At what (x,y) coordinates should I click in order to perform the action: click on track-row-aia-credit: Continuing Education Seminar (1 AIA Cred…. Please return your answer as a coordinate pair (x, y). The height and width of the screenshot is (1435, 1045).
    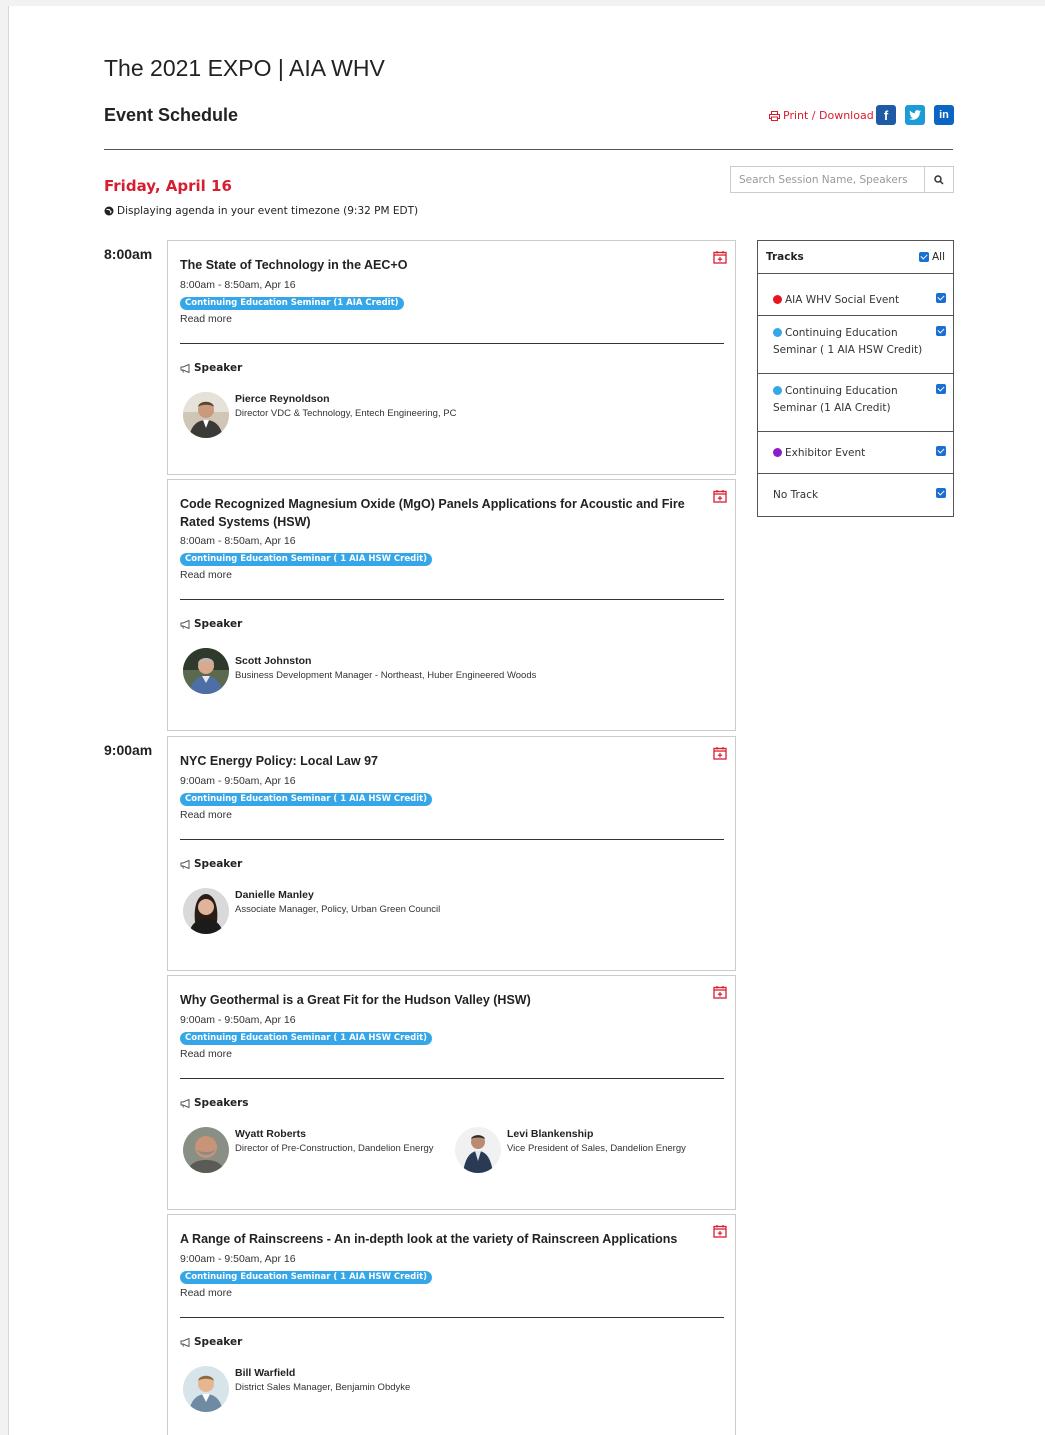
    Looking at the image, I should click on (855, 403).